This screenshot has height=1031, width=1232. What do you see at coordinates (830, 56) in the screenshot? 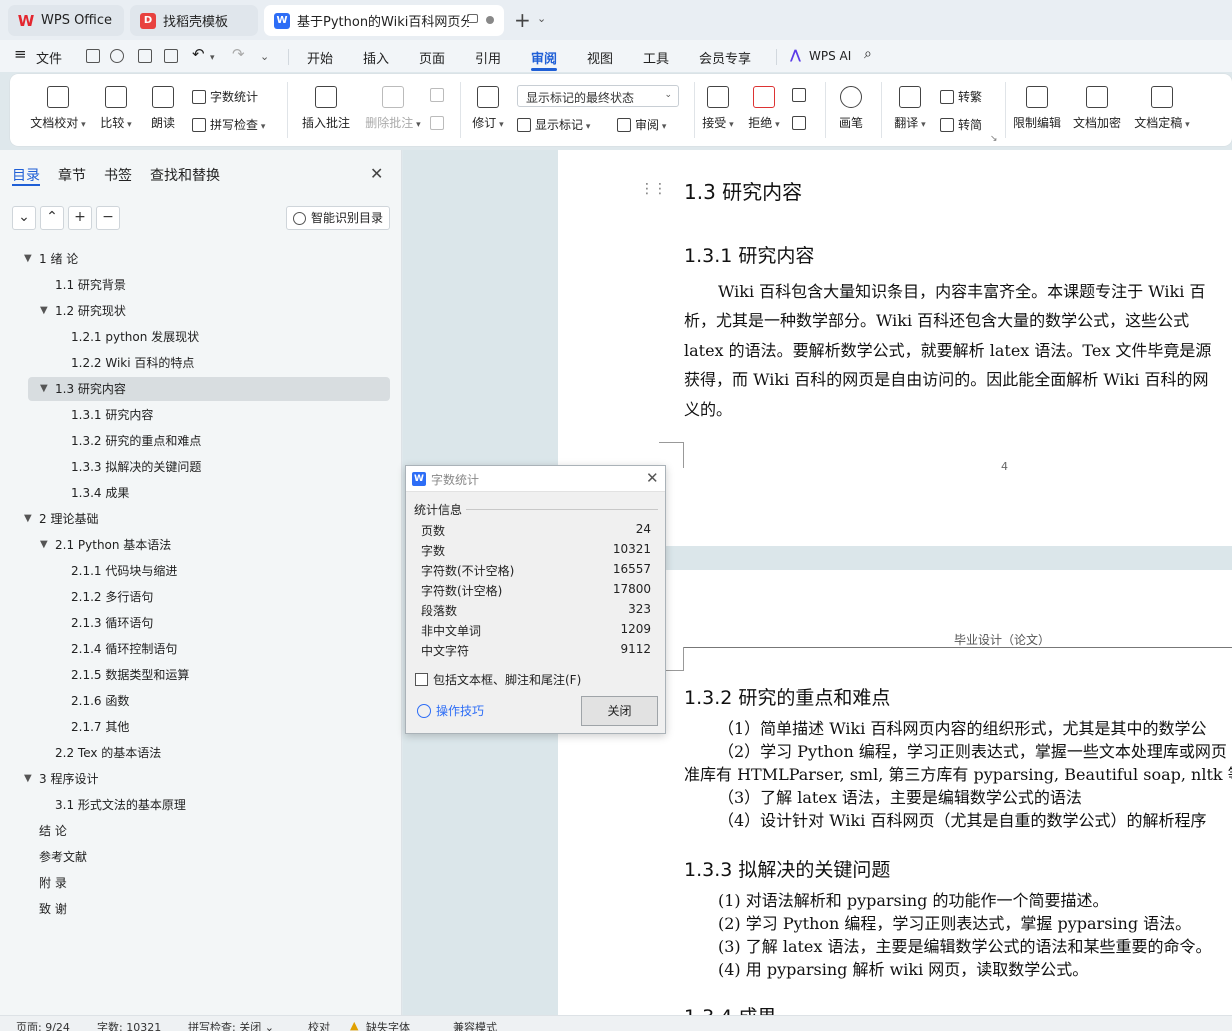
I see `wps-ai-button: WPS AI` at bounding box center [830, 56].